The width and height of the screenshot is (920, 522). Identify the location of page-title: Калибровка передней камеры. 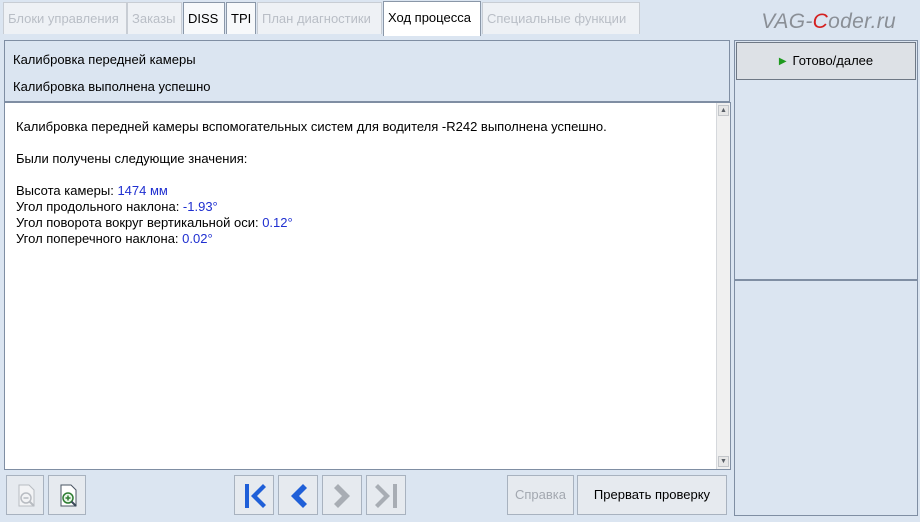
(104, 59).